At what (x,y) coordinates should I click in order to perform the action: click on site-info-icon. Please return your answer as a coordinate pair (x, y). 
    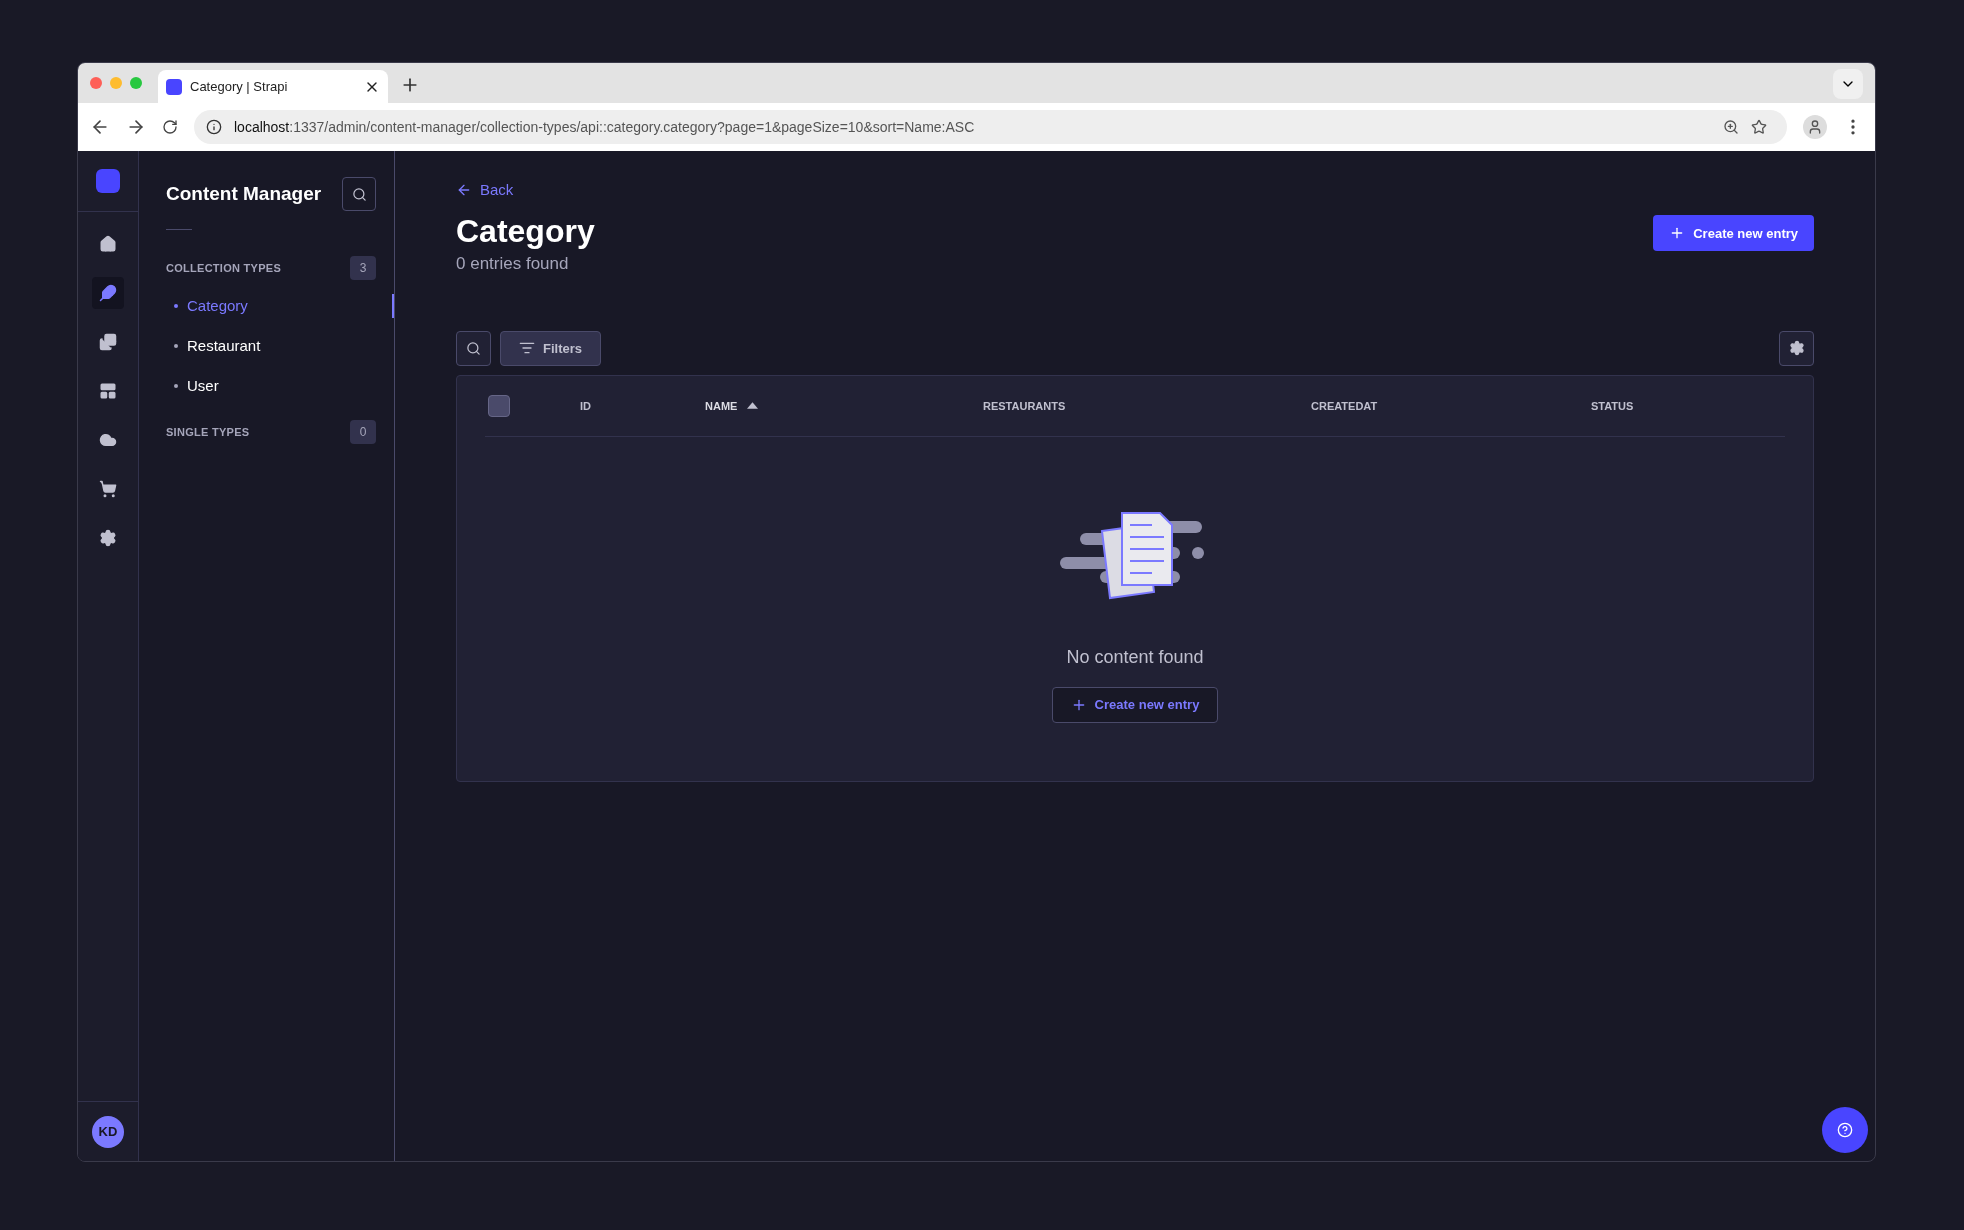
    Looking at the image, I should click on (214, 127).